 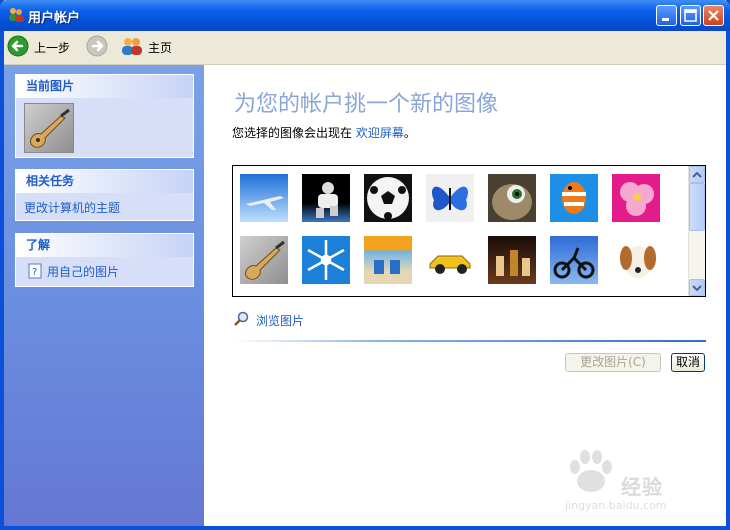 I want to click on related-tasks-panel: 相关任务 更改计算机的主题, so click(x=104, y=195).